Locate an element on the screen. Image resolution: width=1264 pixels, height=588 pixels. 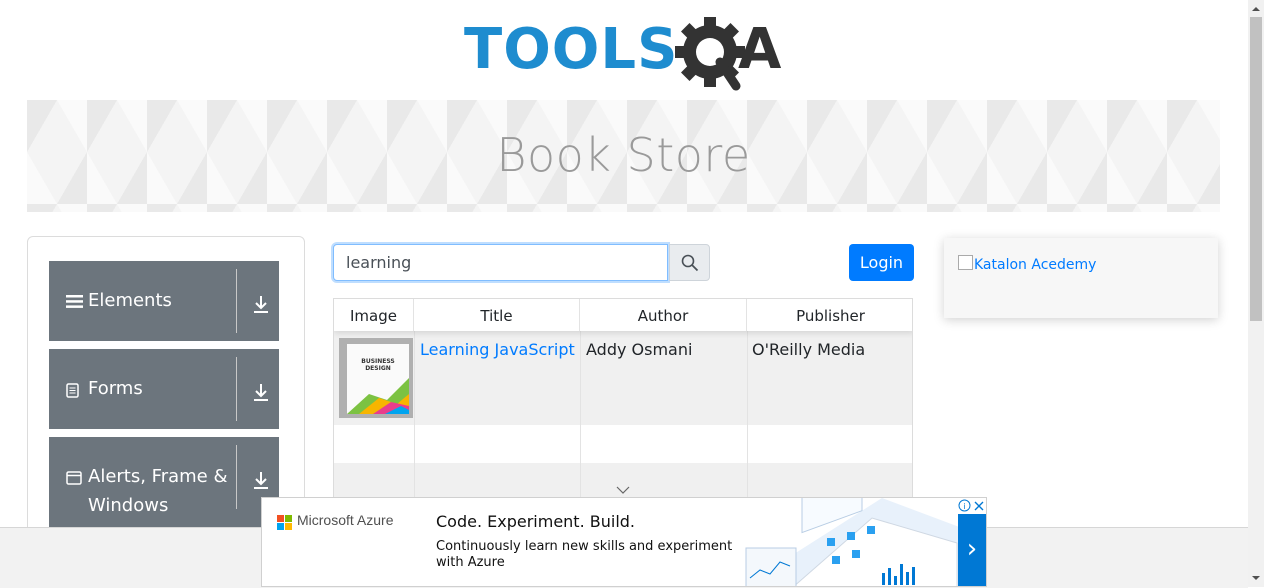
ad-choices: i is located at coordinates (972, 506).